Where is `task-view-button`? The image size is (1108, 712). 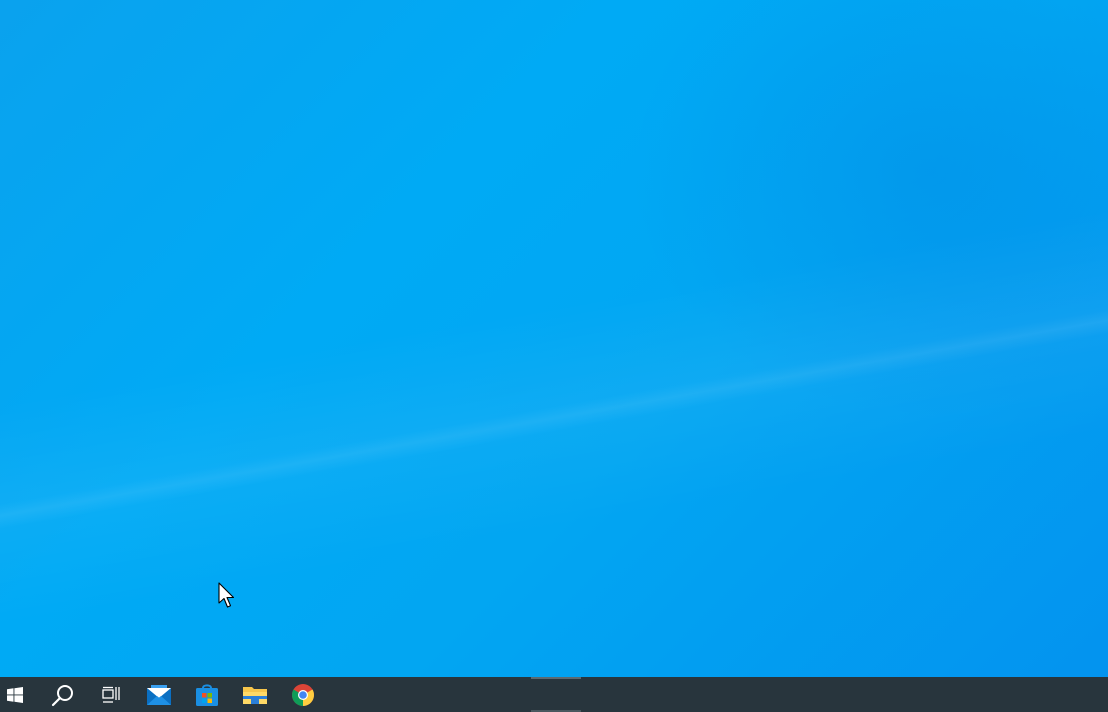 task-view-button is located at coordinates (111, 694).